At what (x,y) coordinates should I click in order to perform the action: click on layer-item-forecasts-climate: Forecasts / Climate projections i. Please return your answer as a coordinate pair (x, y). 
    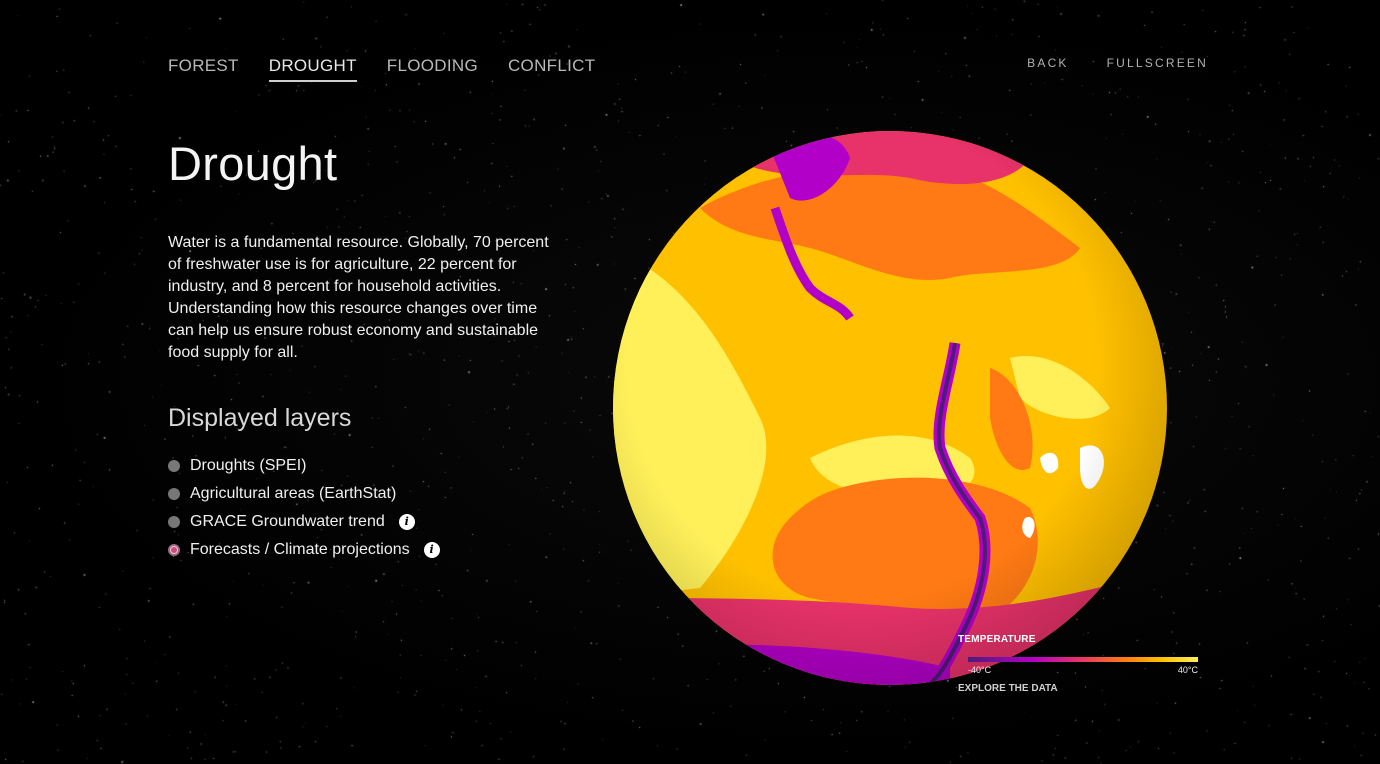
    Looking at the image, I should click on (304, 550).